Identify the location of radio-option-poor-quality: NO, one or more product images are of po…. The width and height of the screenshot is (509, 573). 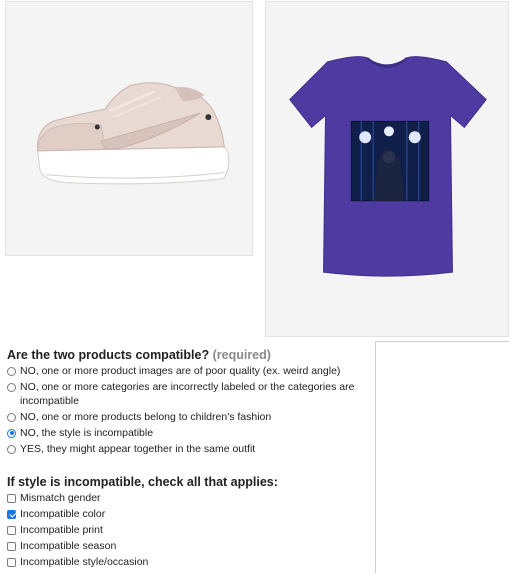
(188, 372).